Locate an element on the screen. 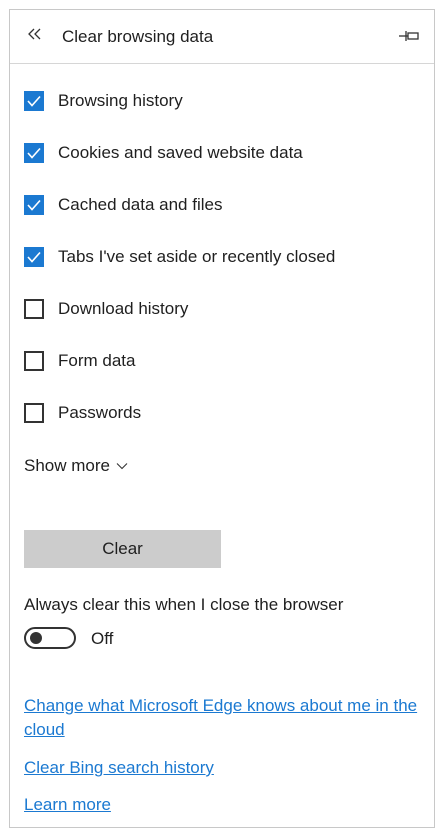  clear-bing-history-link: Clear Bing search history is located at coordinates (119, 768).